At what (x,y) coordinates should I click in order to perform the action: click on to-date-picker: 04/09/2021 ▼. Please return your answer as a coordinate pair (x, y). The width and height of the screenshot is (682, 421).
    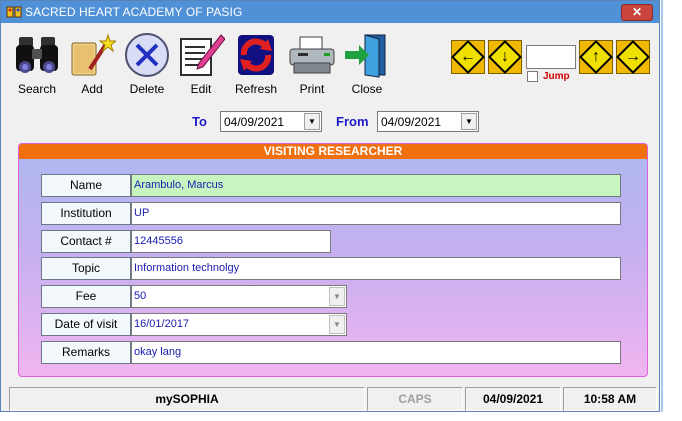
    Looking at the image, I should click on (271, 121).